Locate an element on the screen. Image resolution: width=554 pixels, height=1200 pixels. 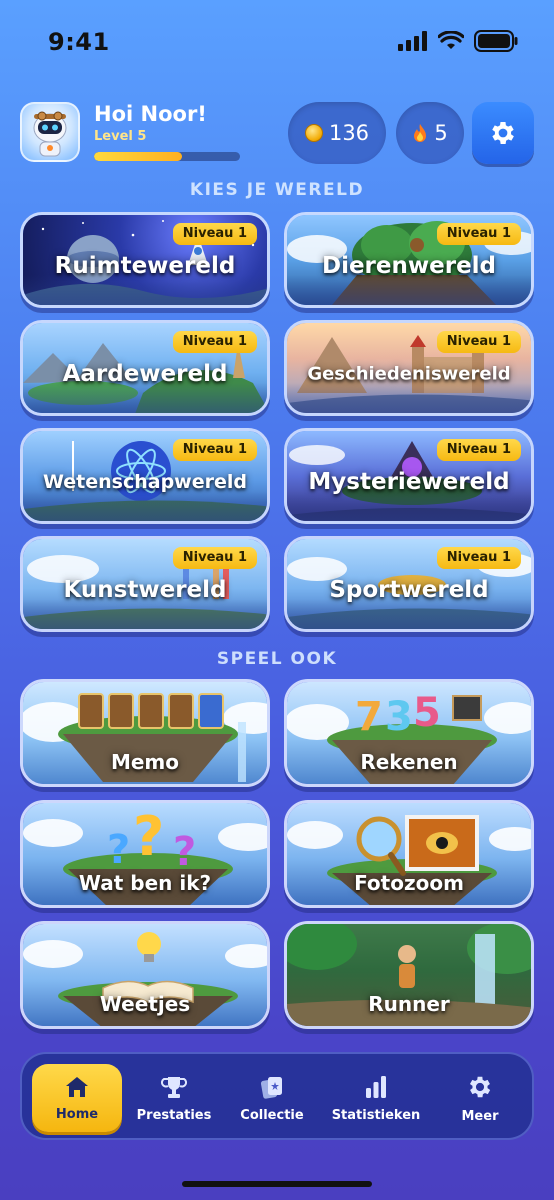
avatar is located at coordinates (50, 132).